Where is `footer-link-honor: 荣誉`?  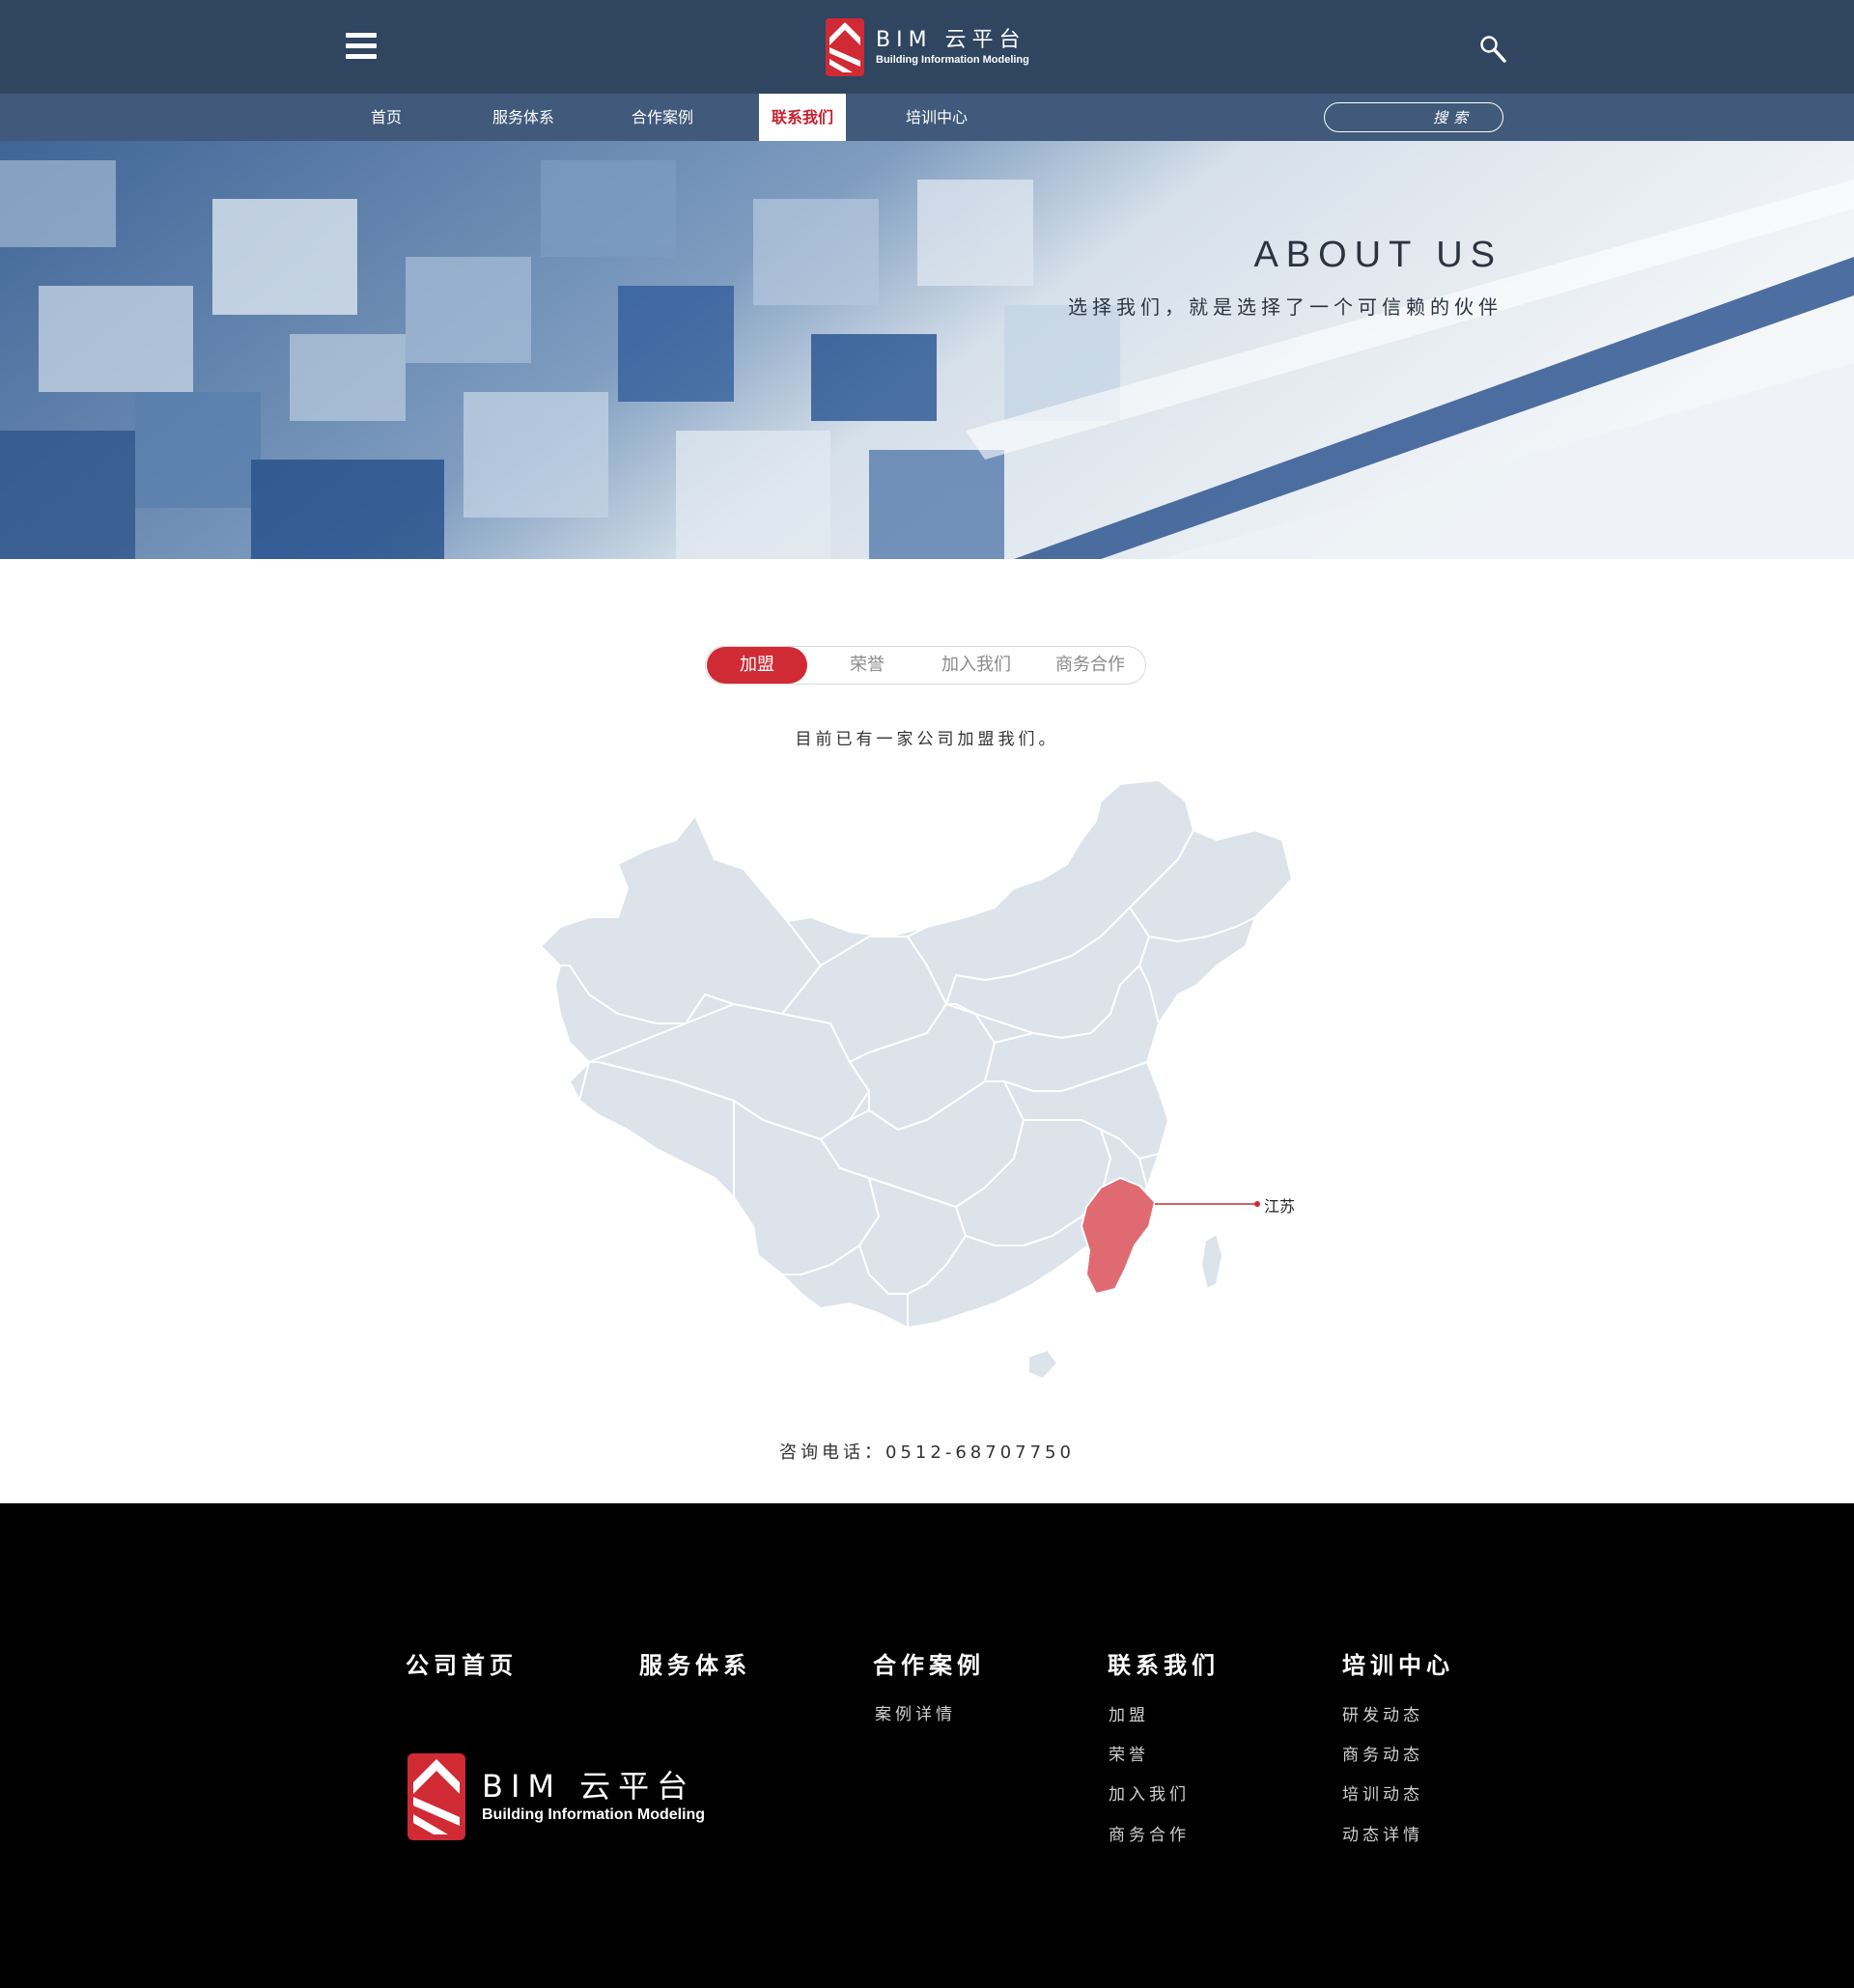 footer-link-honor: 荣誉 is located at coordinates (1129, 1753).